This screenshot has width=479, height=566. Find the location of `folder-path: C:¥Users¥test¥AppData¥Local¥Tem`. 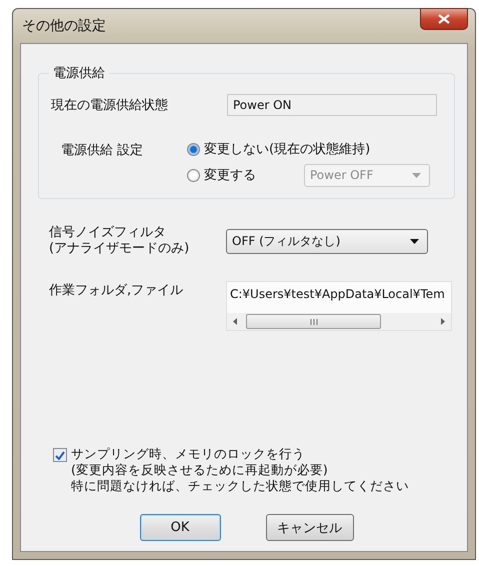

folder-path: C:¥Users¥test¥AppData¥Local¥Tem is located at coordinates (337, 294).